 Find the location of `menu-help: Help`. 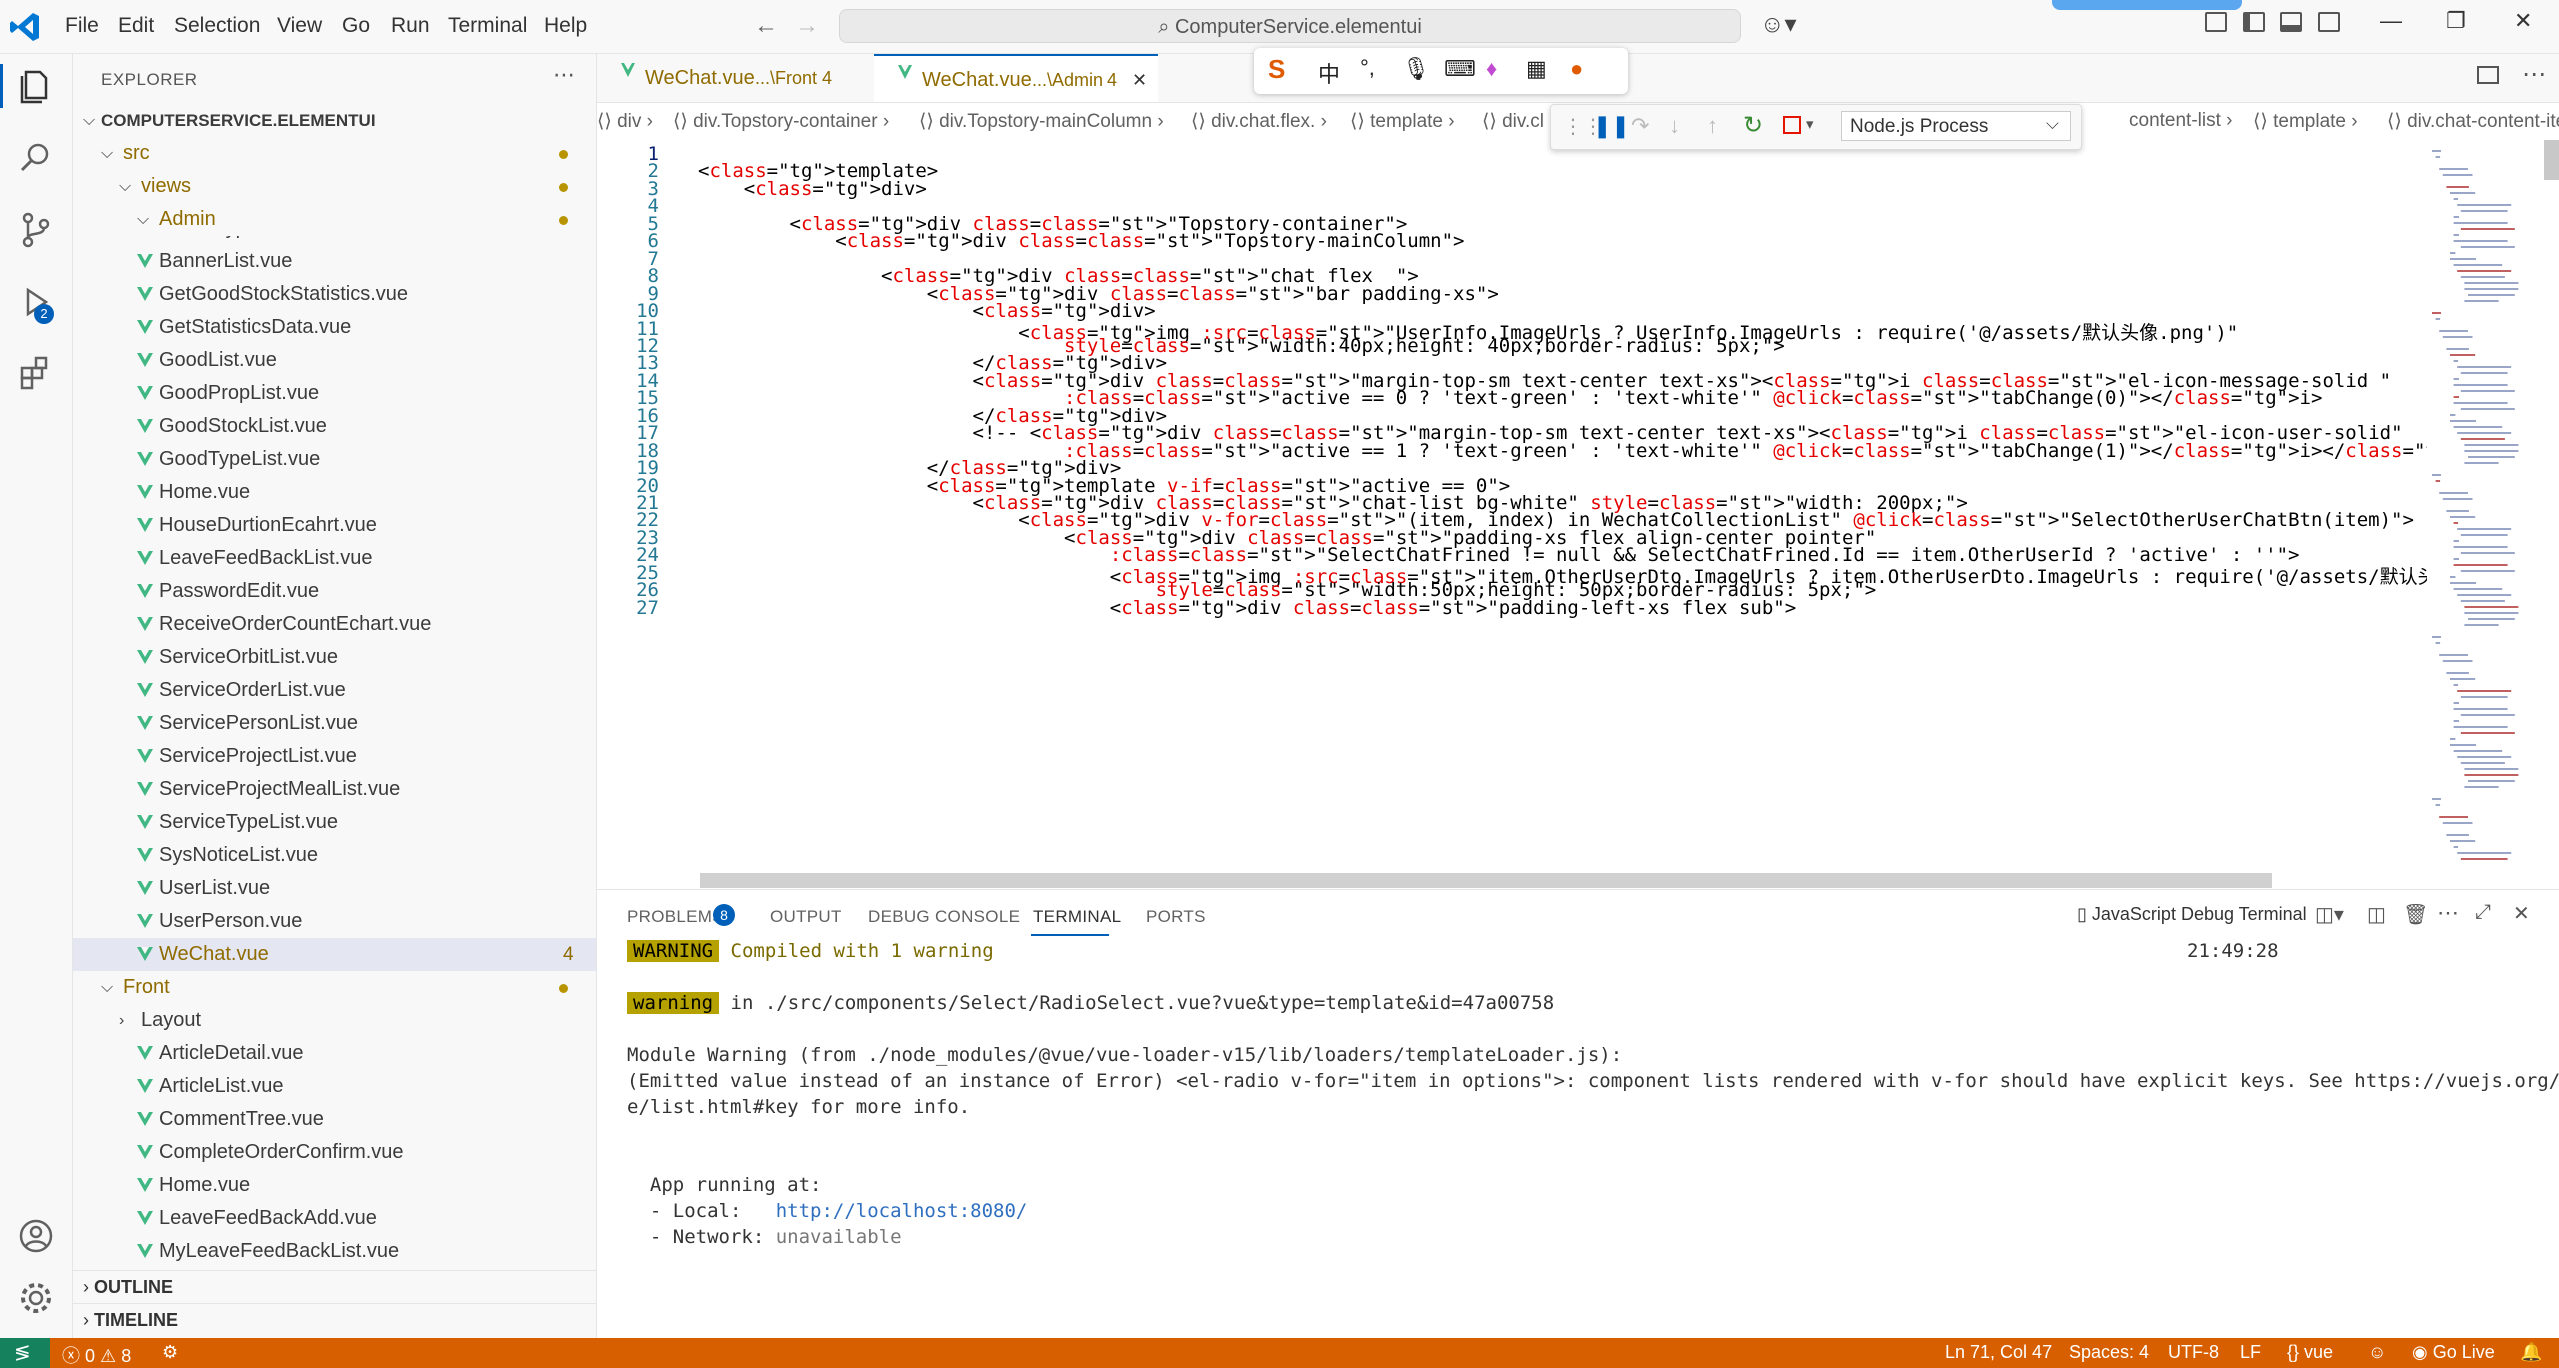

menu-help: Help is located at coordinates (565, 26).